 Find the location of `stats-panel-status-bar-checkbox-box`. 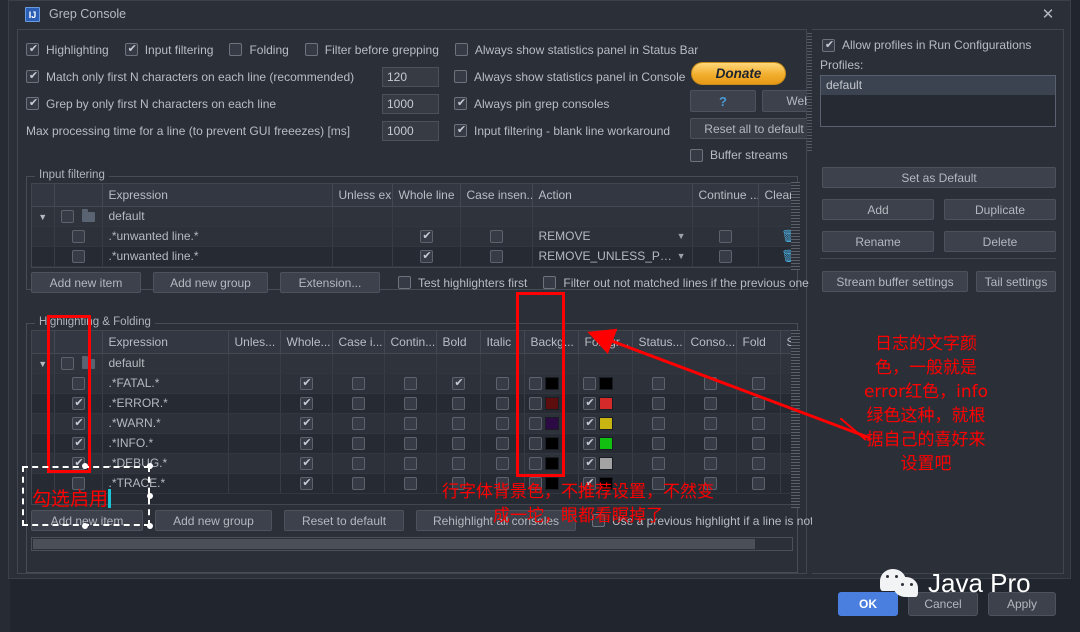

stats-panel-status-bar-checkbox-box is located at coordinates (461, 49).